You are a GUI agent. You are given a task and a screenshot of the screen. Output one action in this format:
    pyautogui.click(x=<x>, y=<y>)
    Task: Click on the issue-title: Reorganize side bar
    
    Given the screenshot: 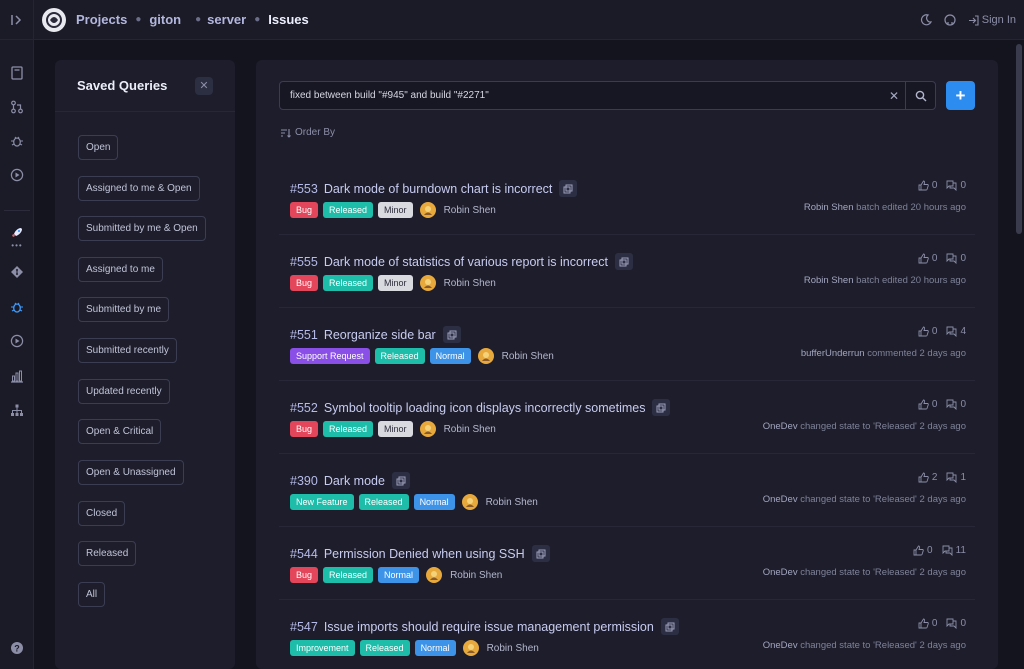 What is the action you would take?
    pyautogui.click(x=380, y=335)
    